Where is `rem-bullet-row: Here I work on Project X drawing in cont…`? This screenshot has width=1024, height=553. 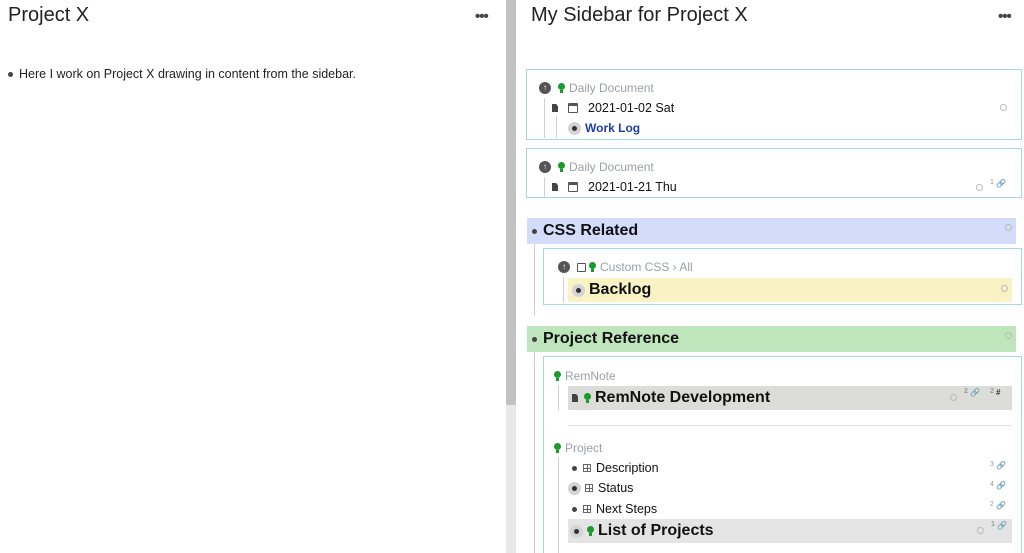
rem-bullet-row: Here I work on Project X drawing in cont… is located at coordinates (182, 74).